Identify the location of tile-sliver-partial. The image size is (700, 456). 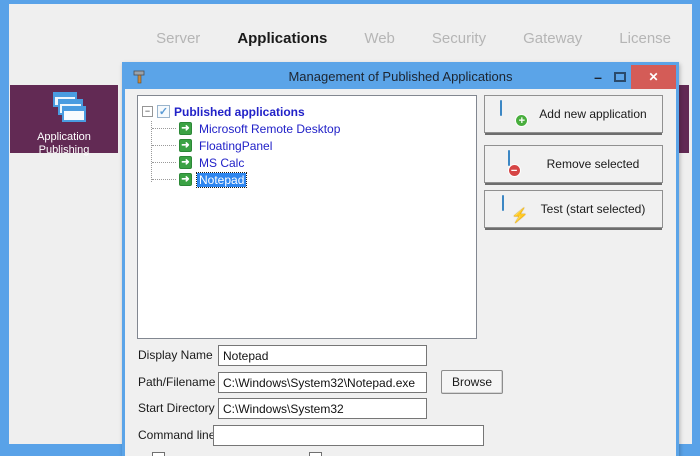
(684, 119).